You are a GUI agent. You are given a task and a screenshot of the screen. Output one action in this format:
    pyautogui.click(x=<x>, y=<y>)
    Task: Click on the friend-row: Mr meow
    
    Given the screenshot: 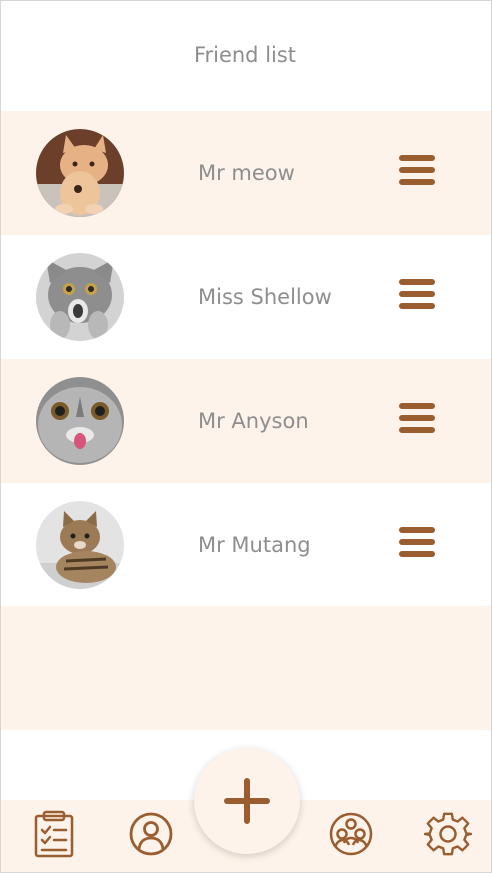 What is the action you would take?
    pyautogui.click(x=246, y=173)
    